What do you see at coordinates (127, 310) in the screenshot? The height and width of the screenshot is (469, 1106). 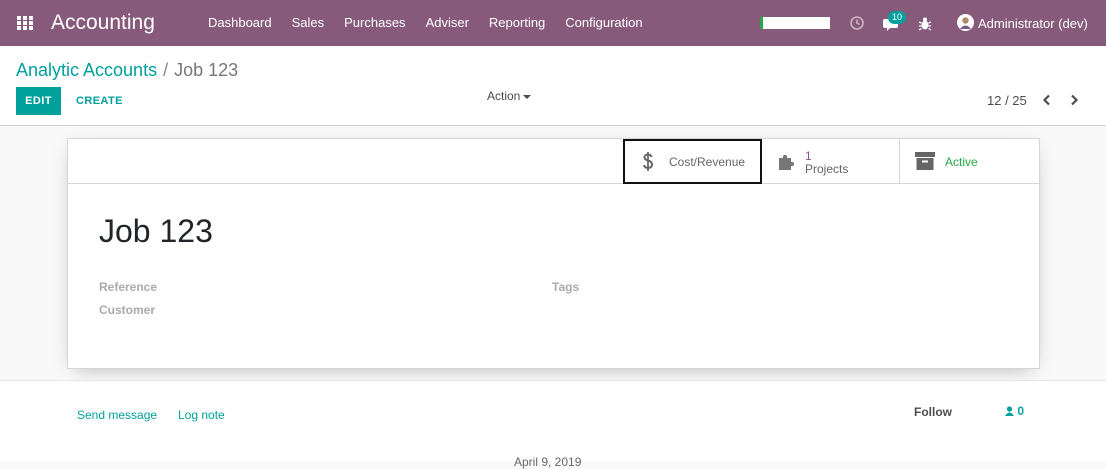 I see `customer-label: Customer` at bounding box center [127, 310].